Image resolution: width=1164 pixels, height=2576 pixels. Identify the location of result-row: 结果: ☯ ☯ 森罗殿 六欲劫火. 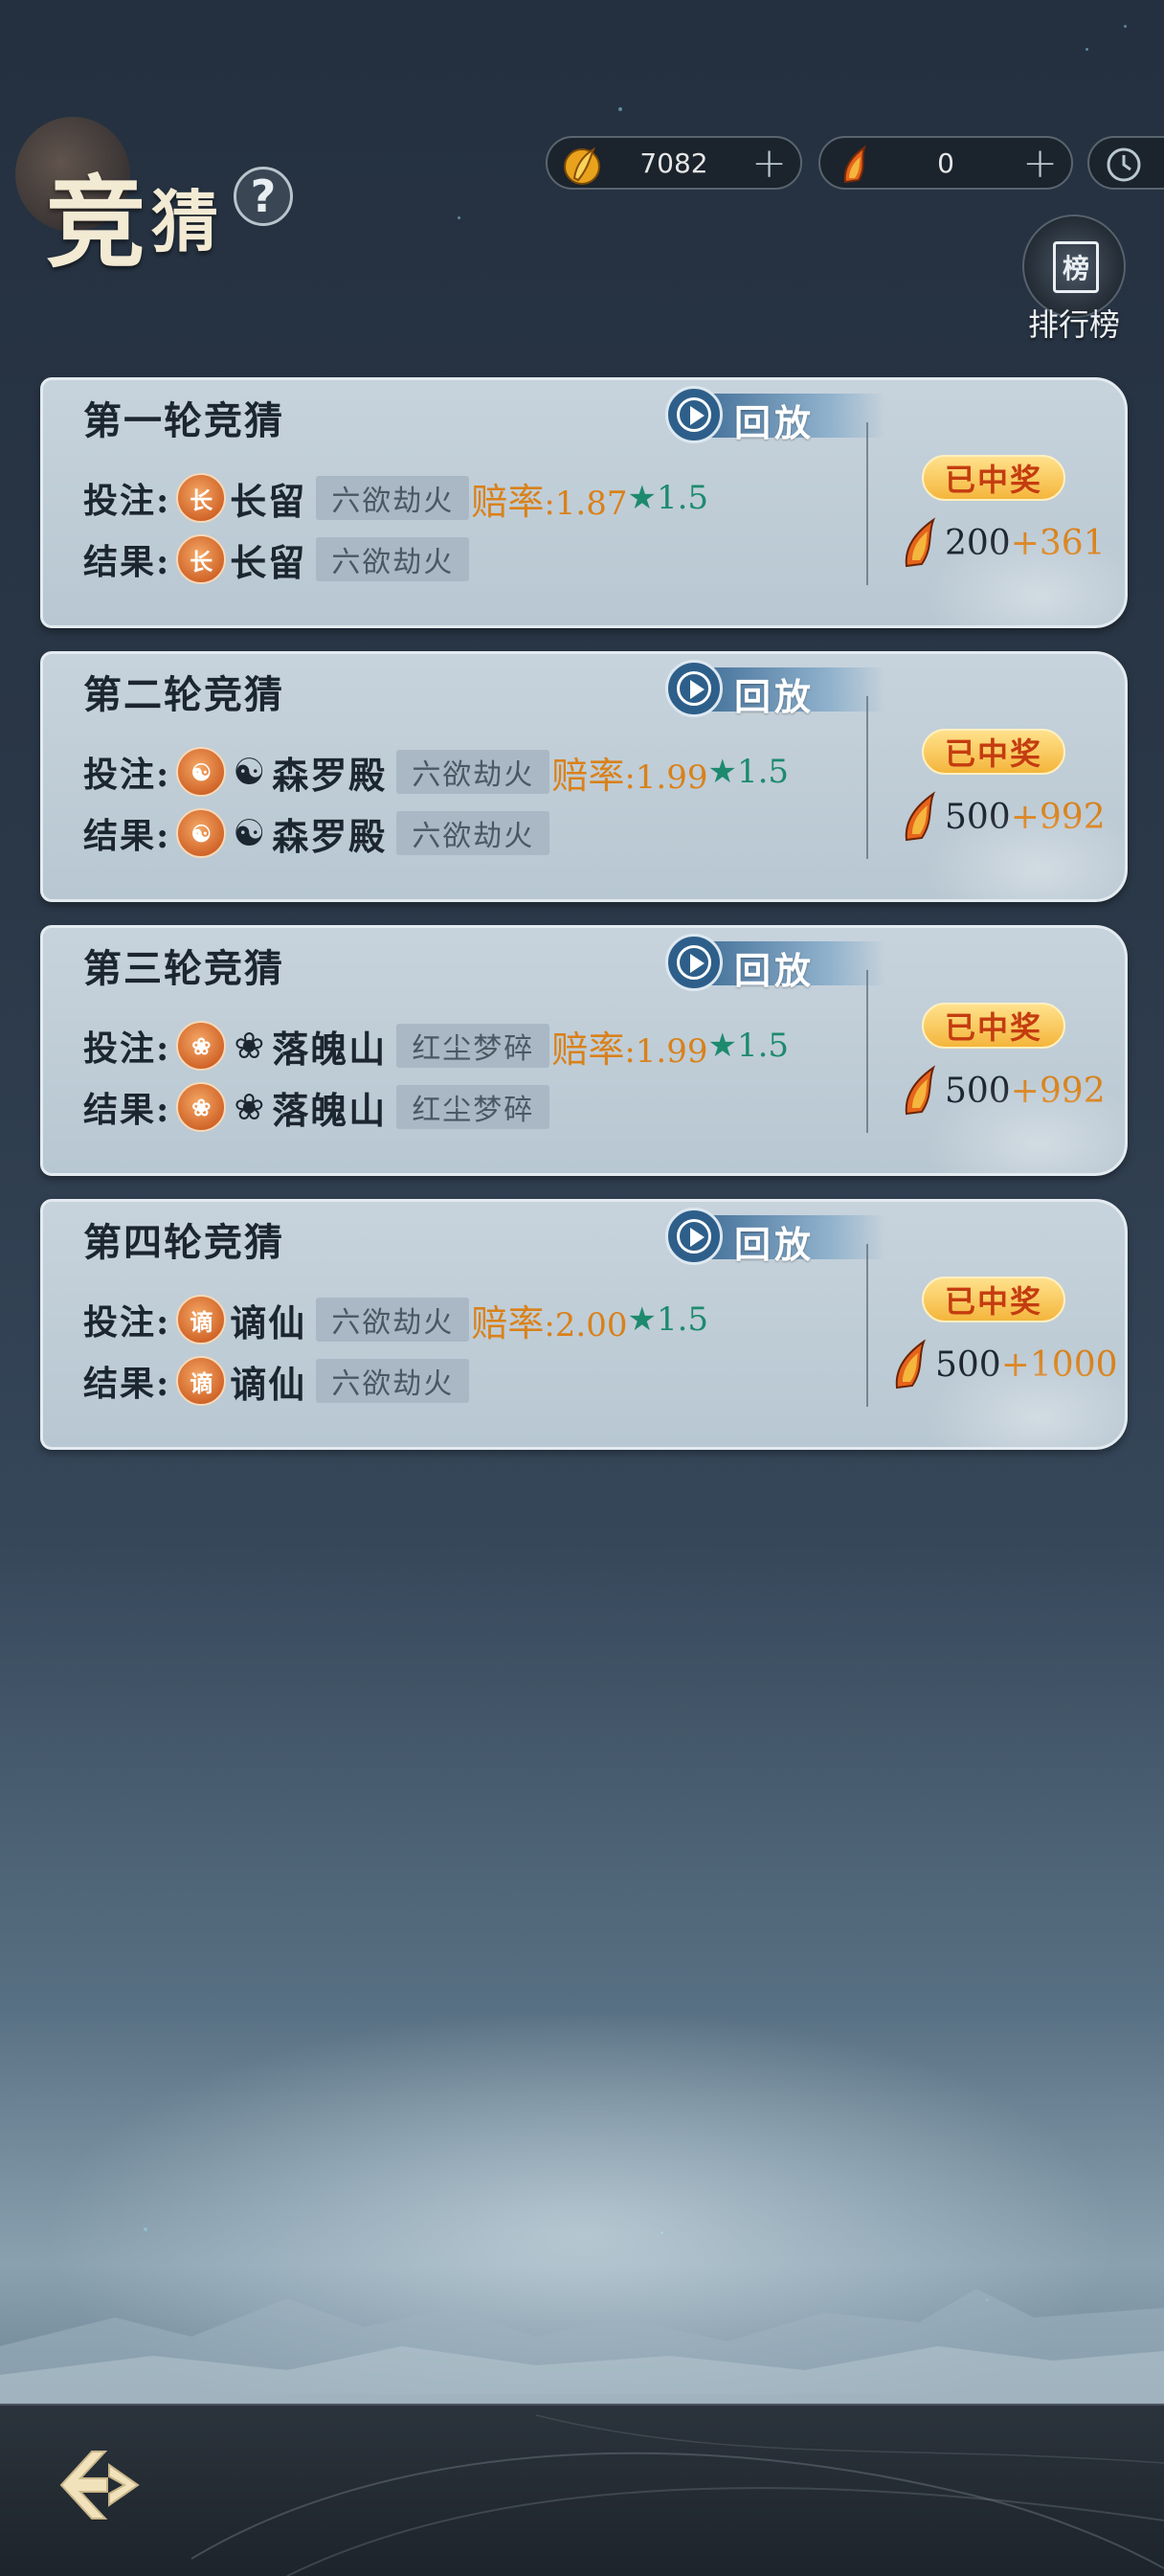
(317, 833).